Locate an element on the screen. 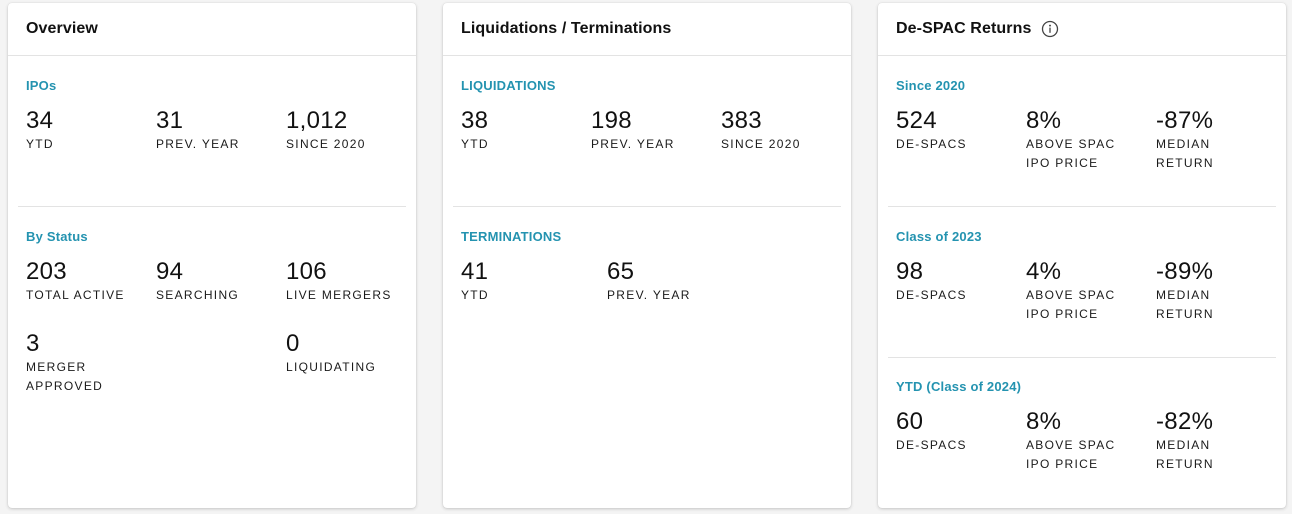 This screenshot has width=1292, height=514. stat-value: -87% is located at coordinates (1185, 120).